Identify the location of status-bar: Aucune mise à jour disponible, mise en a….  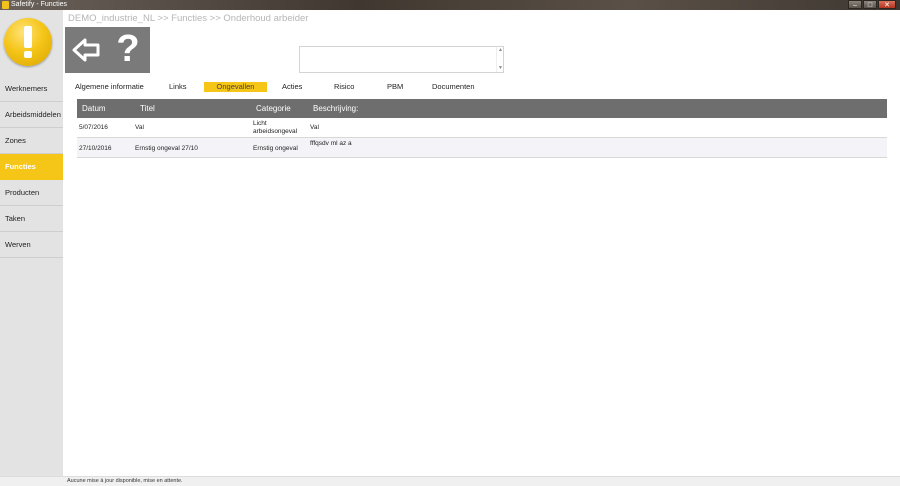
(450, 481).